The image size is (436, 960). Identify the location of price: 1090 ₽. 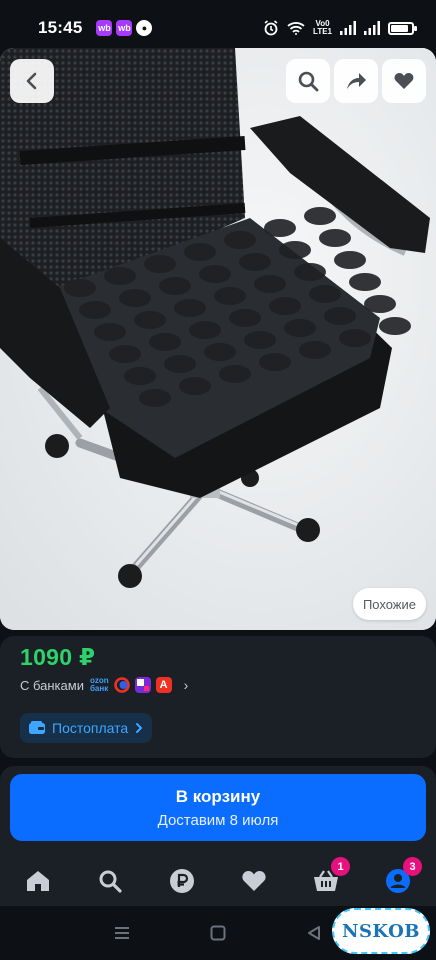
(58, 657).